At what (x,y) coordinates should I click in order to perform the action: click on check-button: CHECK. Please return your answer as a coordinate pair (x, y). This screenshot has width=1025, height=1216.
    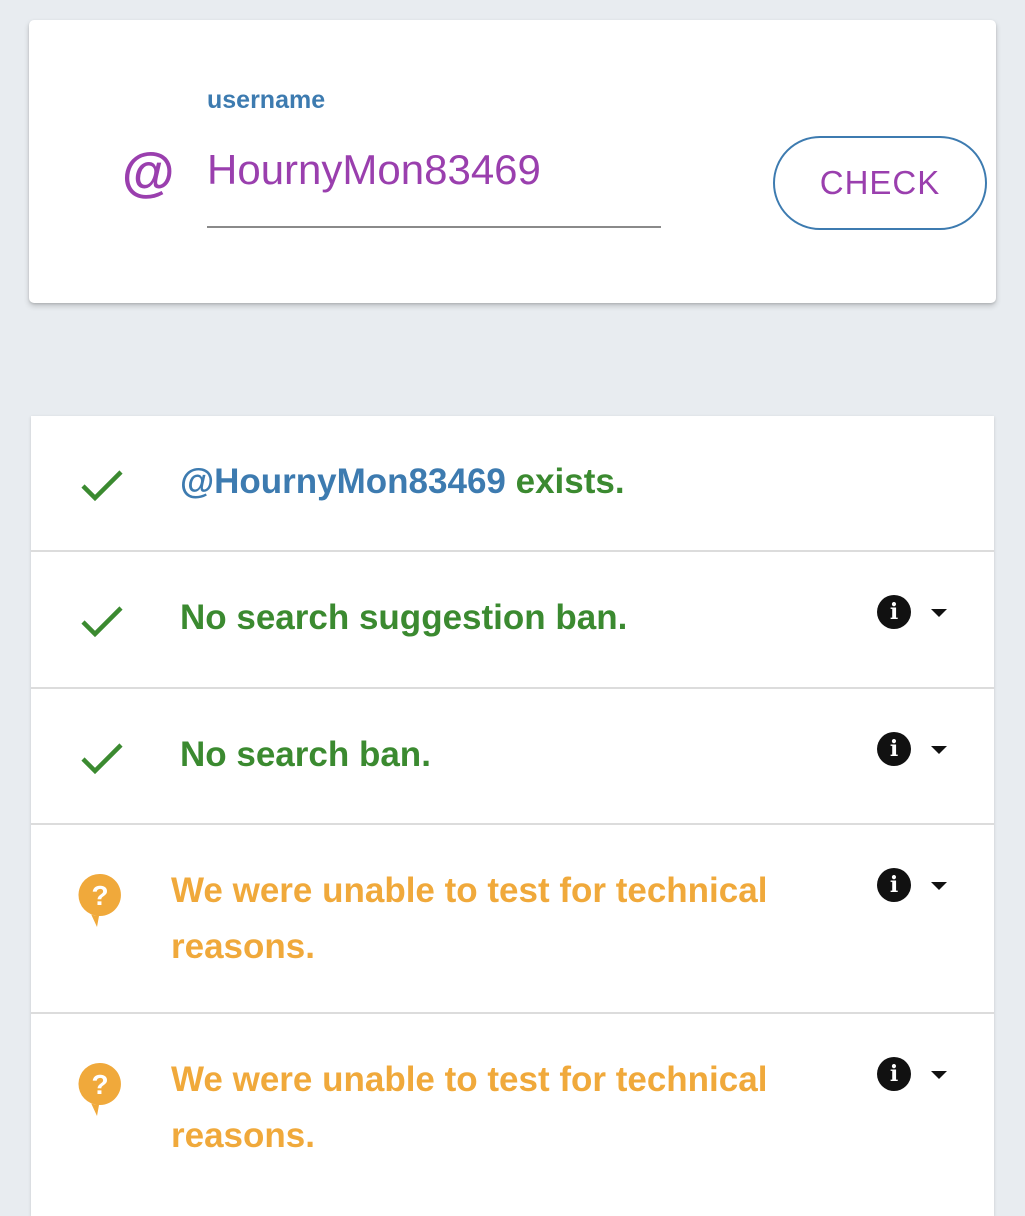
    Looking at the image, I should click on (880, 183).